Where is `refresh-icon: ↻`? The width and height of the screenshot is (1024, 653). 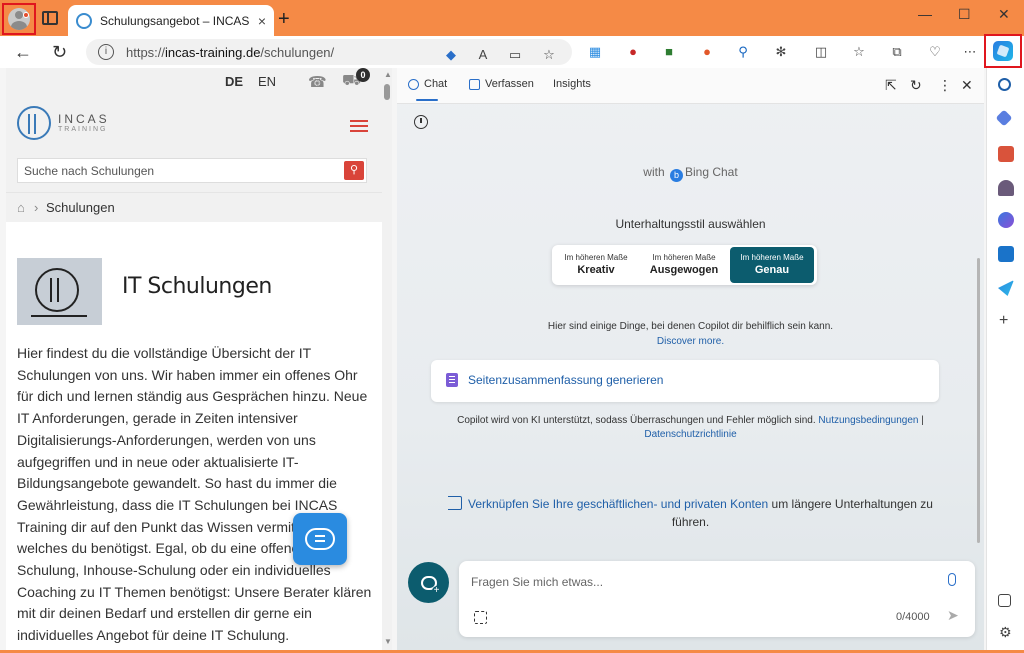 refresh-icon: ↻ is located at coordinates (59, 52).